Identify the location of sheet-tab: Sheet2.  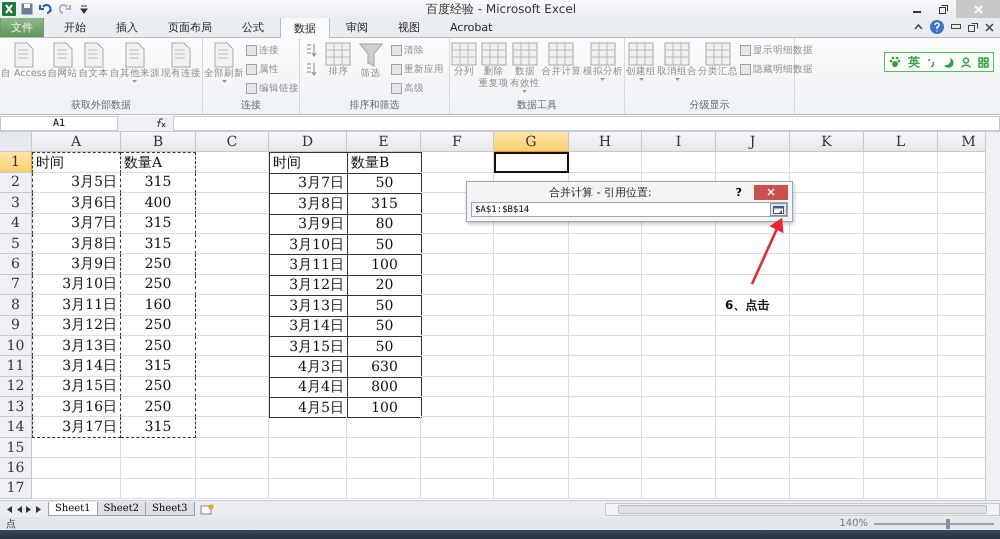
(121, 509).